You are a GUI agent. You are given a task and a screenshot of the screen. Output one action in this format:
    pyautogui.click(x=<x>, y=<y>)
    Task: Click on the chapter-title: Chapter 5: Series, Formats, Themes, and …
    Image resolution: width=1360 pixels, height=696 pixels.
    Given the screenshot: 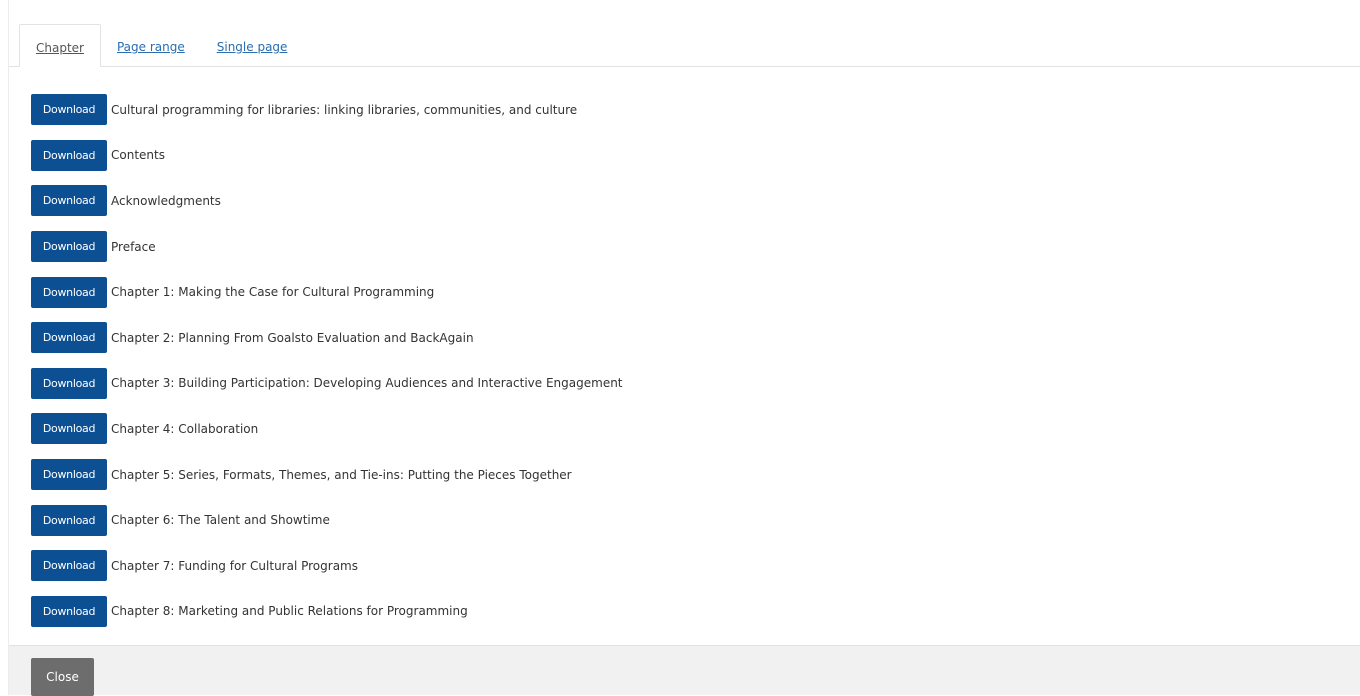 What is the action you would take?
    pyautogui.click(x=341, y=474)
    